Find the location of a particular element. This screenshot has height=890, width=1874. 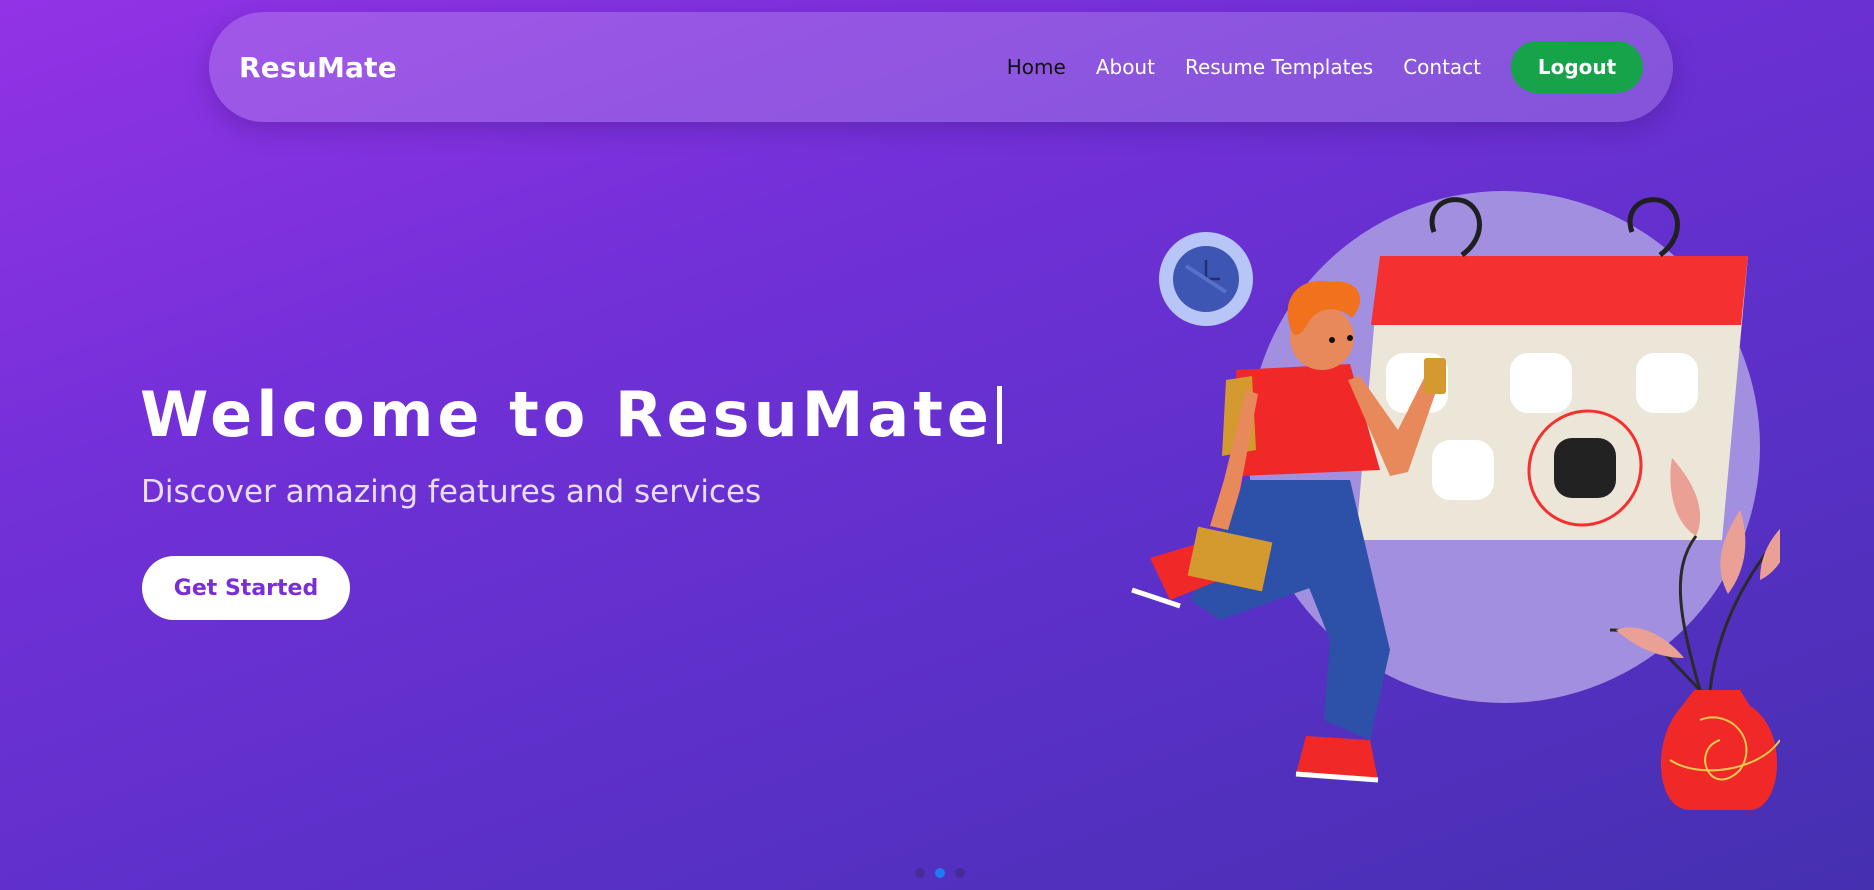

nav-link-home: Home is located at coordinates (1036, 67).